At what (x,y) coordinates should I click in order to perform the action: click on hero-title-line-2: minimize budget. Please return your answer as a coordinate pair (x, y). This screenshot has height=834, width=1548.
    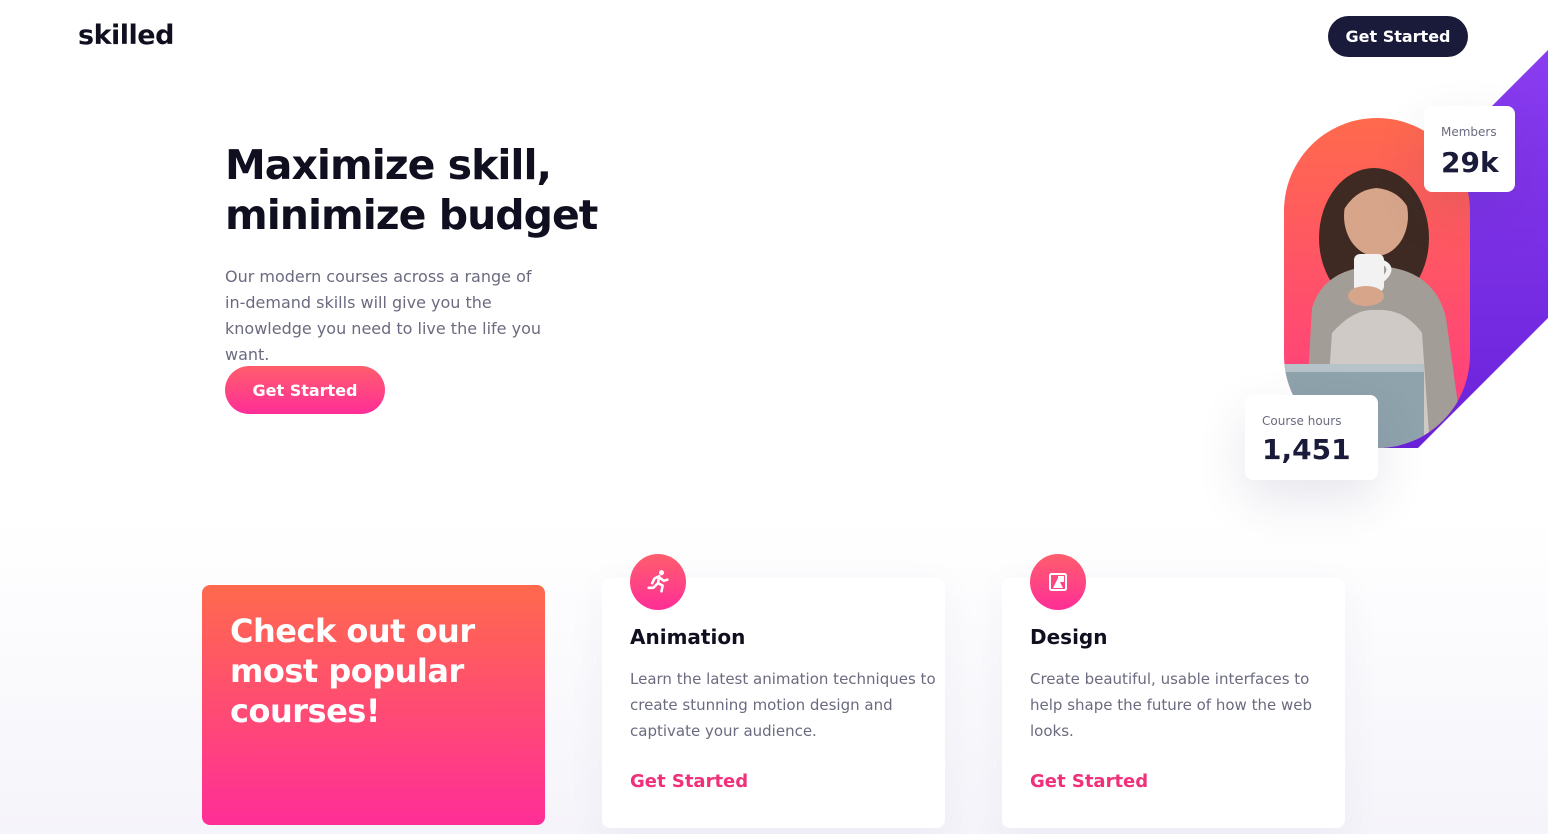
    Looking at the image, I should click on (411, 215).